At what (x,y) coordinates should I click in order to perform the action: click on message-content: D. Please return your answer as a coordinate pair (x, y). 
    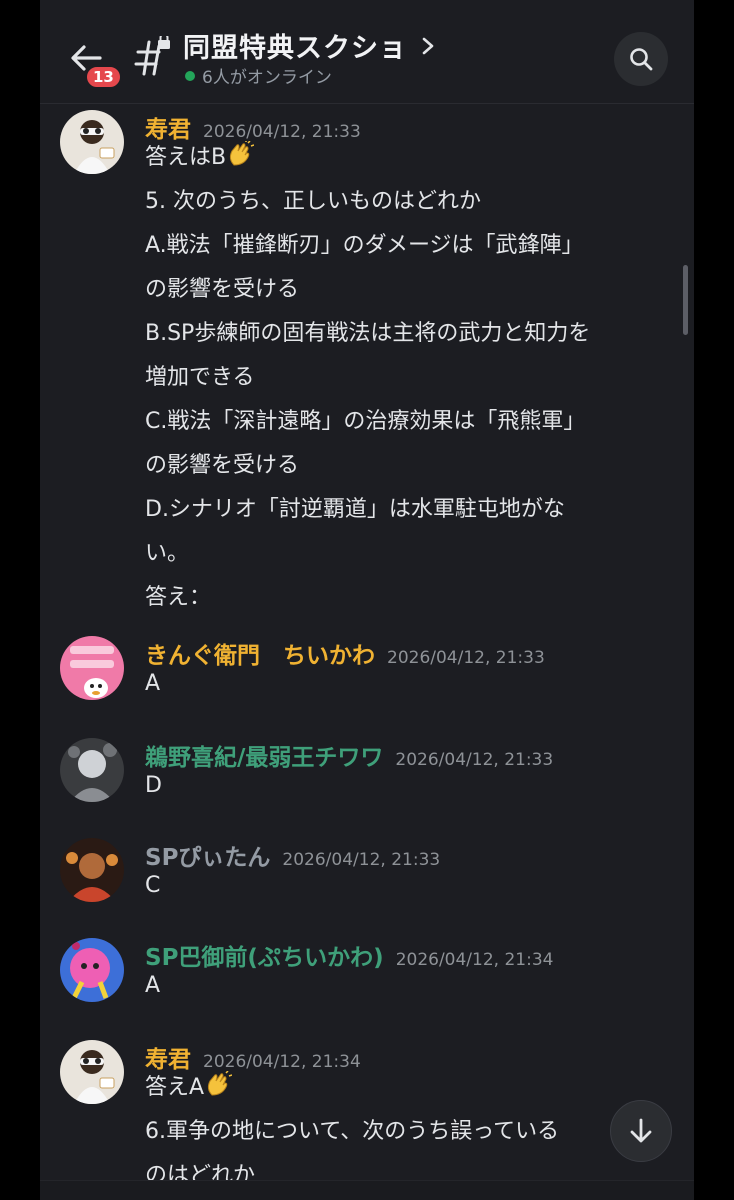
    Looking at the image, I should click on (153, 785).